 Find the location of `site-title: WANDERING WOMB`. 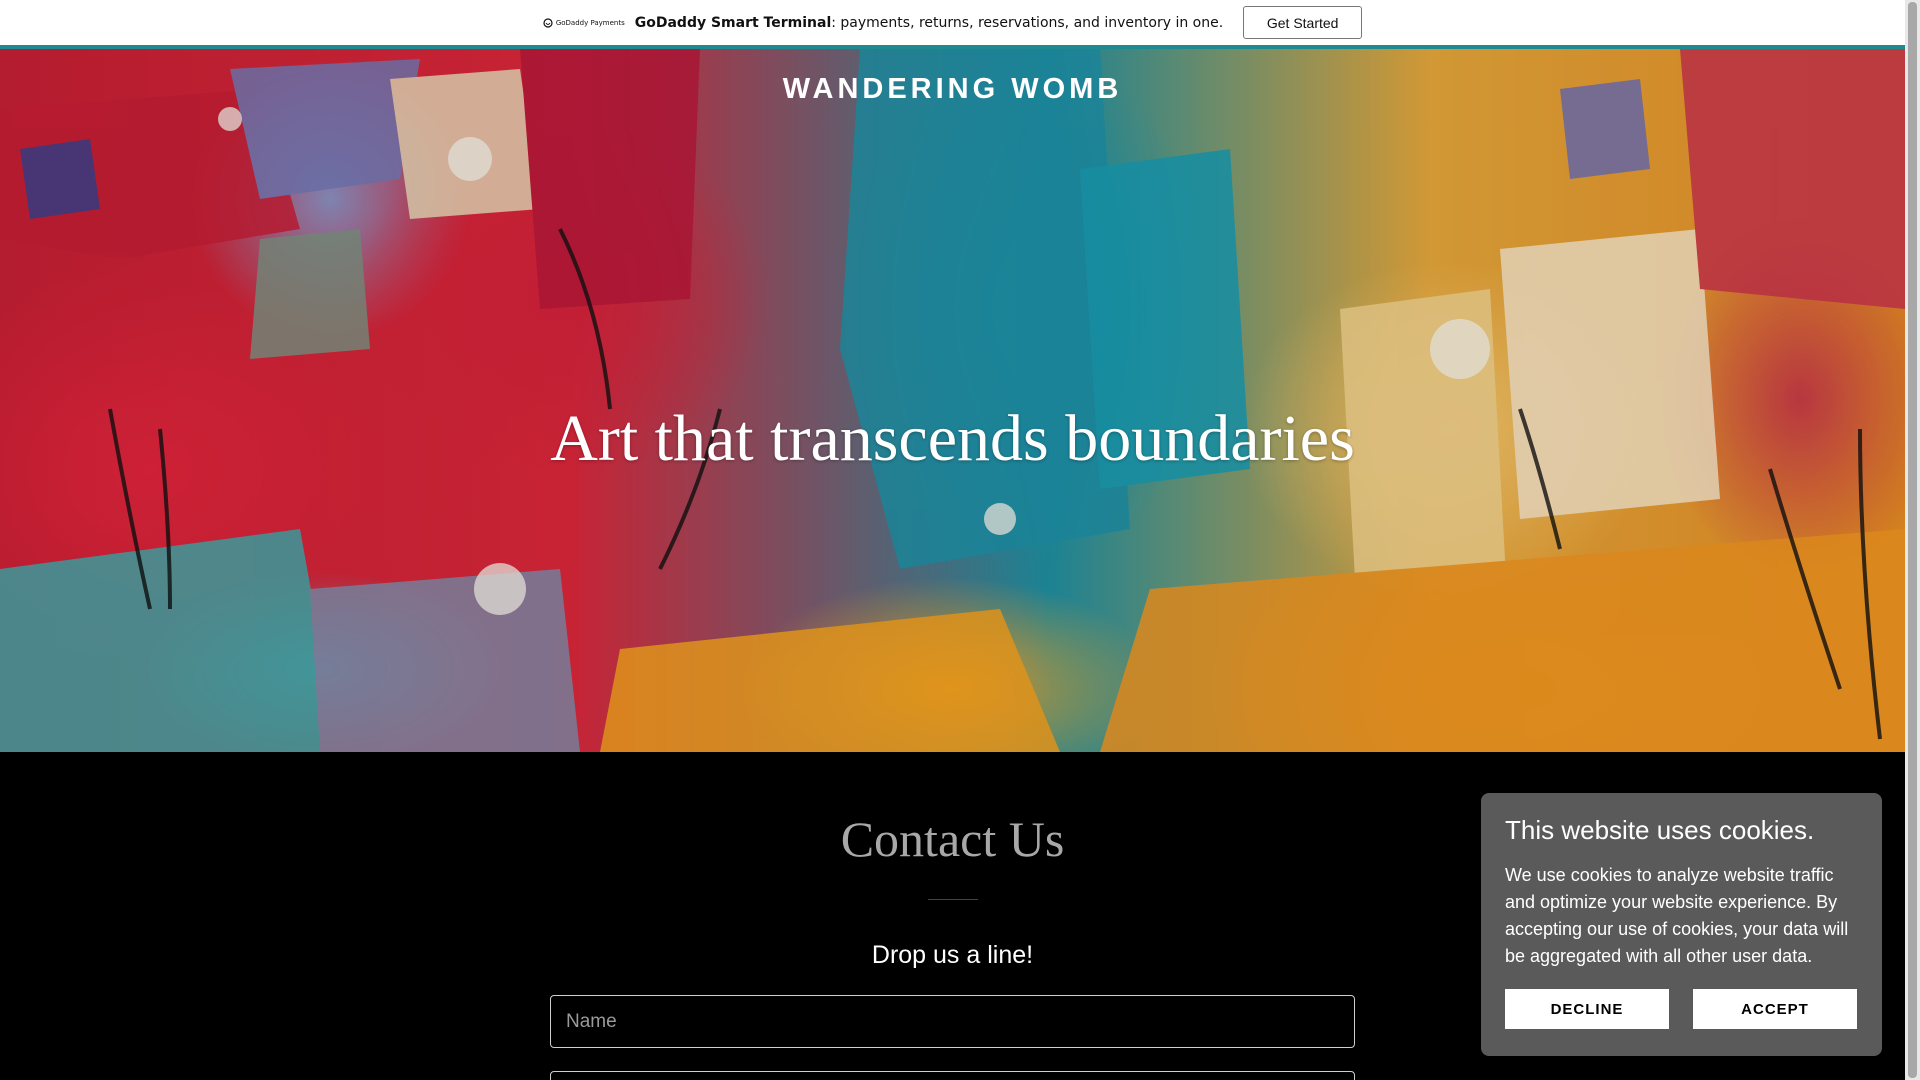

site-title: WANDERING WOMB is located at coordinates (952, 89).